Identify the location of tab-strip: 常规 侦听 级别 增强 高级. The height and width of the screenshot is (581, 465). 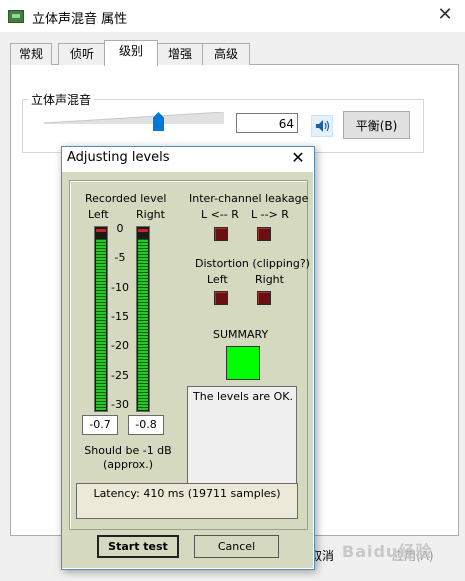
(234, 53).